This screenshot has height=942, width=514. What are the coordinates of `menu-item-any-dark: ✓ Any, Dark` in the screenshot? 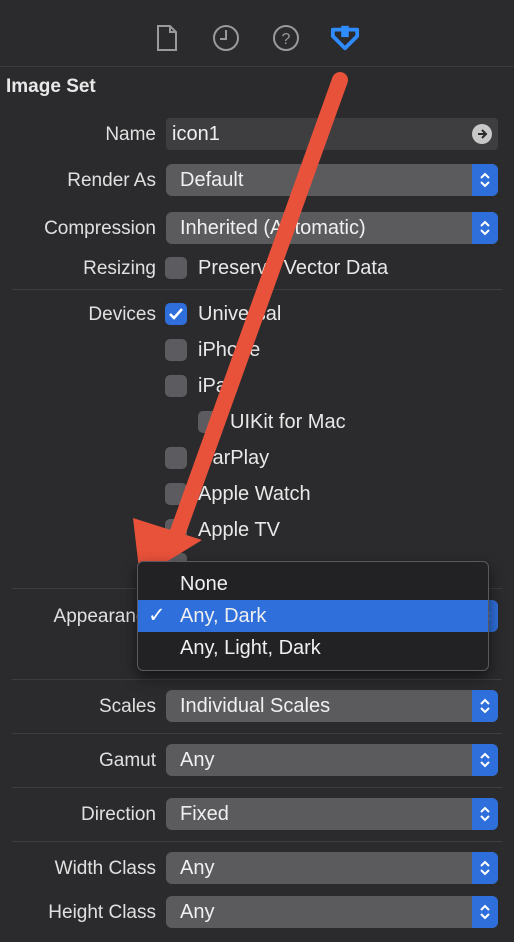 It's located at (313, 616).